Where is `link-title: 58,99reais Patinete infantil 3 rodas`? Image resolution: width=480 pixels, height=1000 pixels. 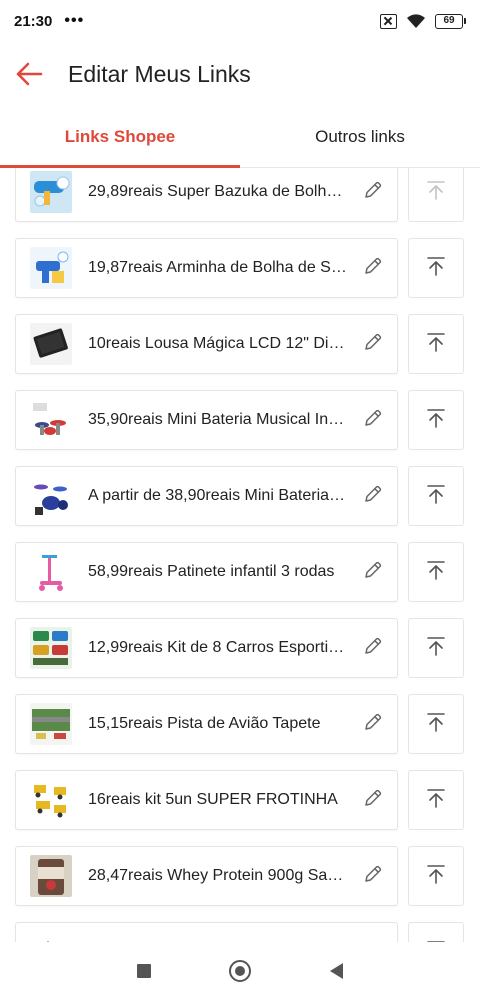 link-title: 58,99reais Patinete infantil 3 rodas is located at coordinates (211, 571).